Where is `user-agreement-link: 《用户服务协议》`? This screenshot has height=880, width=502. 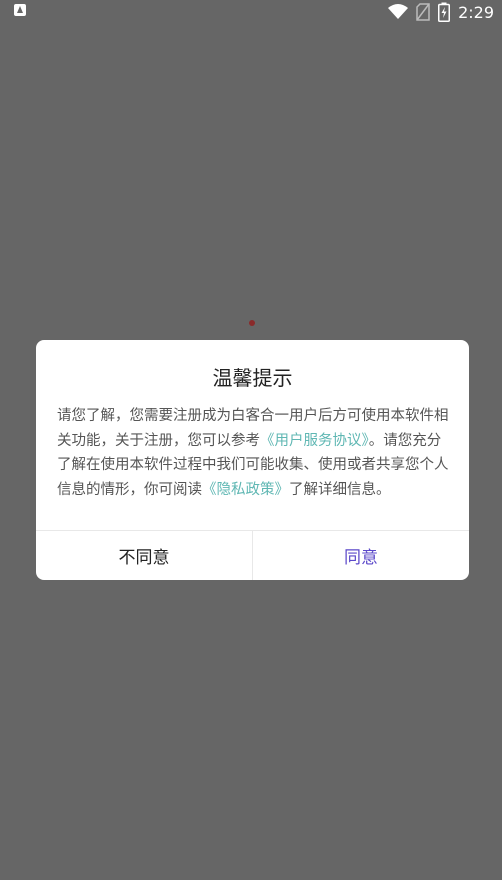 user-agreement-link: 《用户服务协议》 is located at coordinates (314, 441).